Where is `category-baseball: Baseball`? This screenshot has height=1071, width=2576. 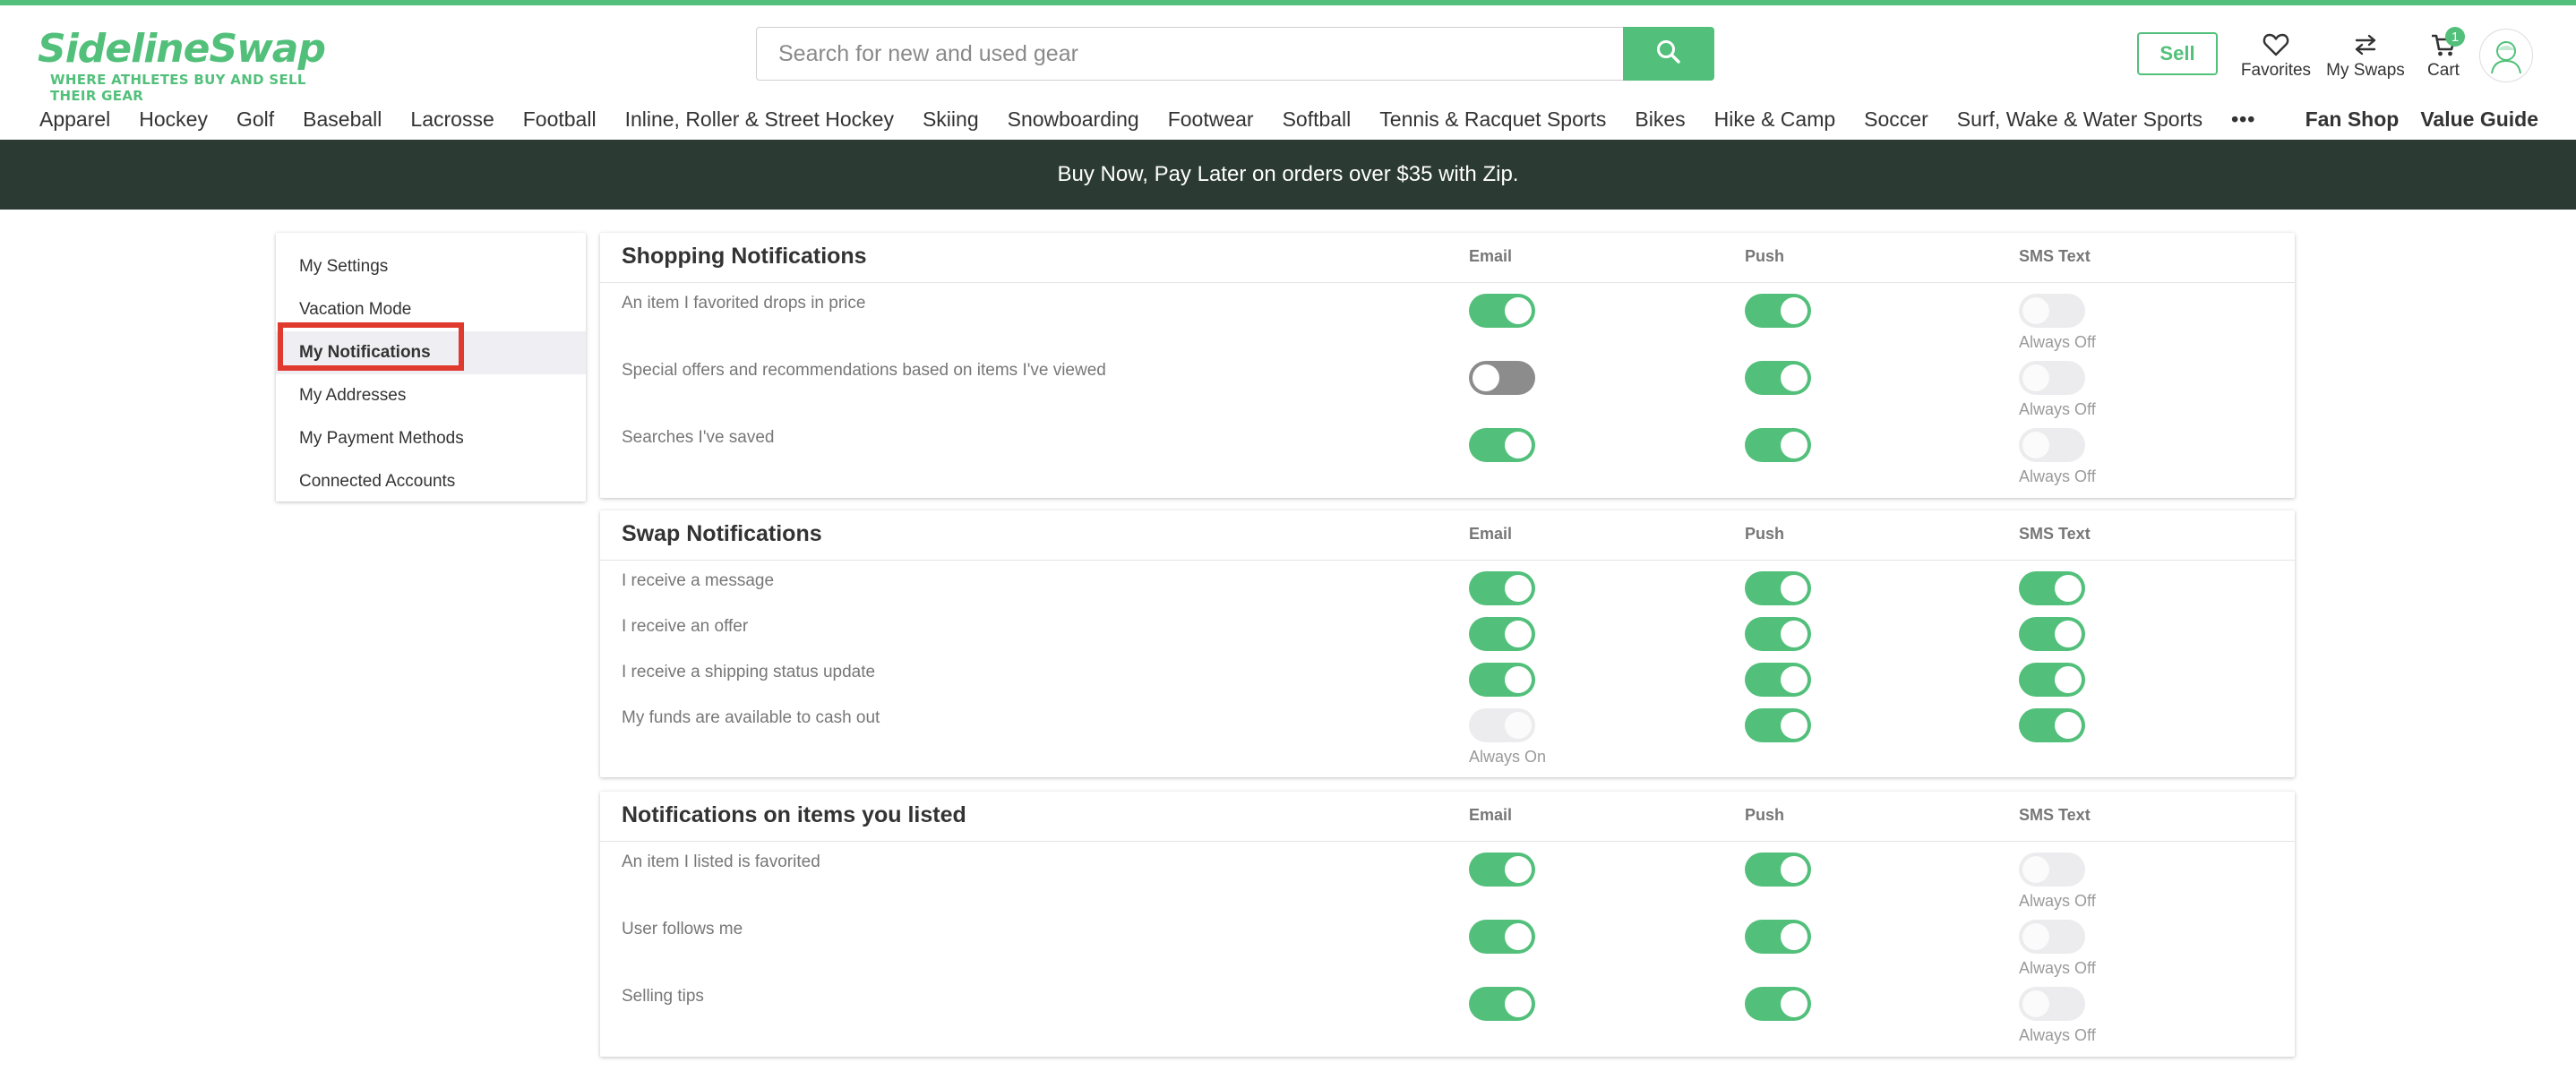 category-baseball: Baseball is located at coordinates (342, 119).